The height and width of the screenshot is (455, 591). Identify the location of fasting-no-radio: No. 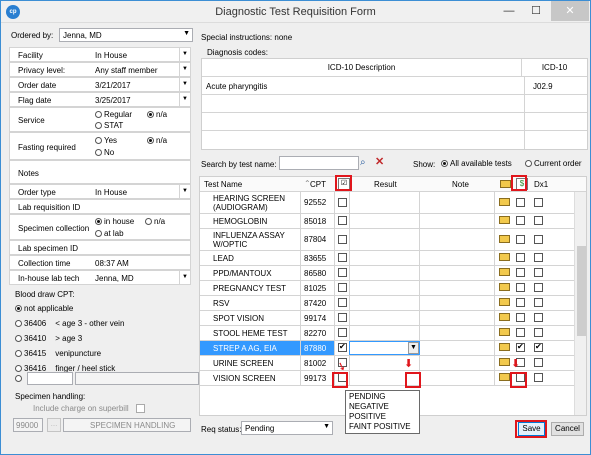
(104, 152).